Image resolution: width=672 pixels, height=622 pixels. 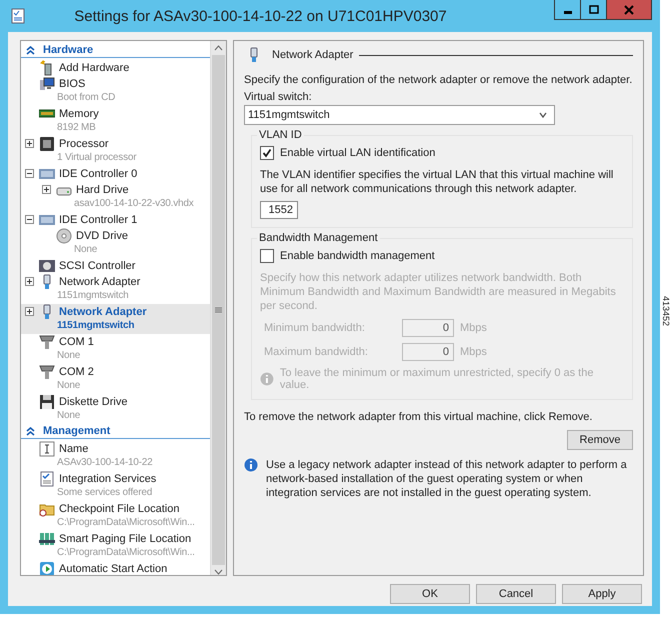 I want to click on remove-button: Remove, so click(x=600, y=440).